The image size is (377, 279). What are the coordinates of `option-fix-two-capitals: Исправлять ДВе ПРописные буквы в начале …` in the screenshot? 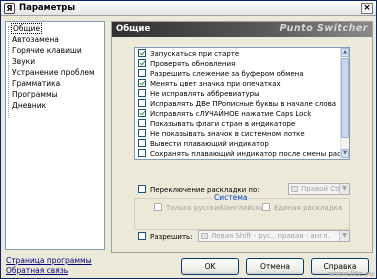 It's located at (237, 104).